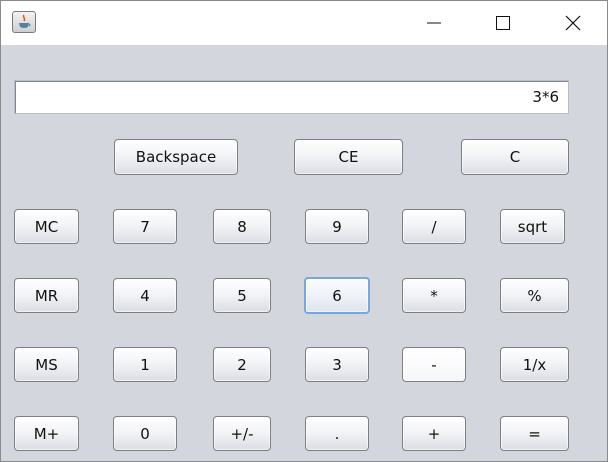 This screenshot has height=462, width=608. I want to click on key-1: 1, so click(145, 364).